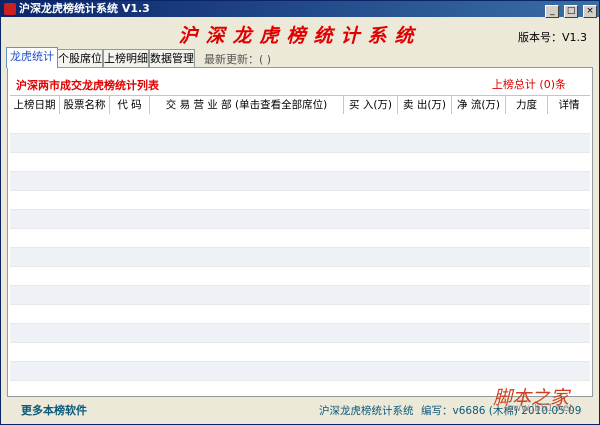  Describe the element at coordinates (590, 11) in the screenshot. I see `close-button: ×` at that location.